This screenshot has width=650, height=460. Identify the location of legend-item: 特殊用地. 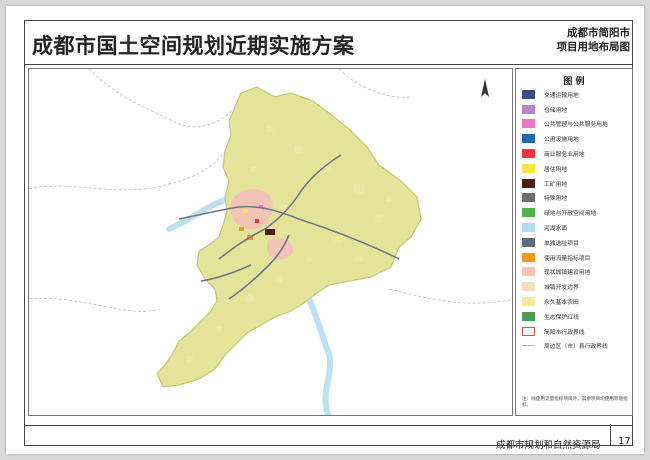
(577, 198).